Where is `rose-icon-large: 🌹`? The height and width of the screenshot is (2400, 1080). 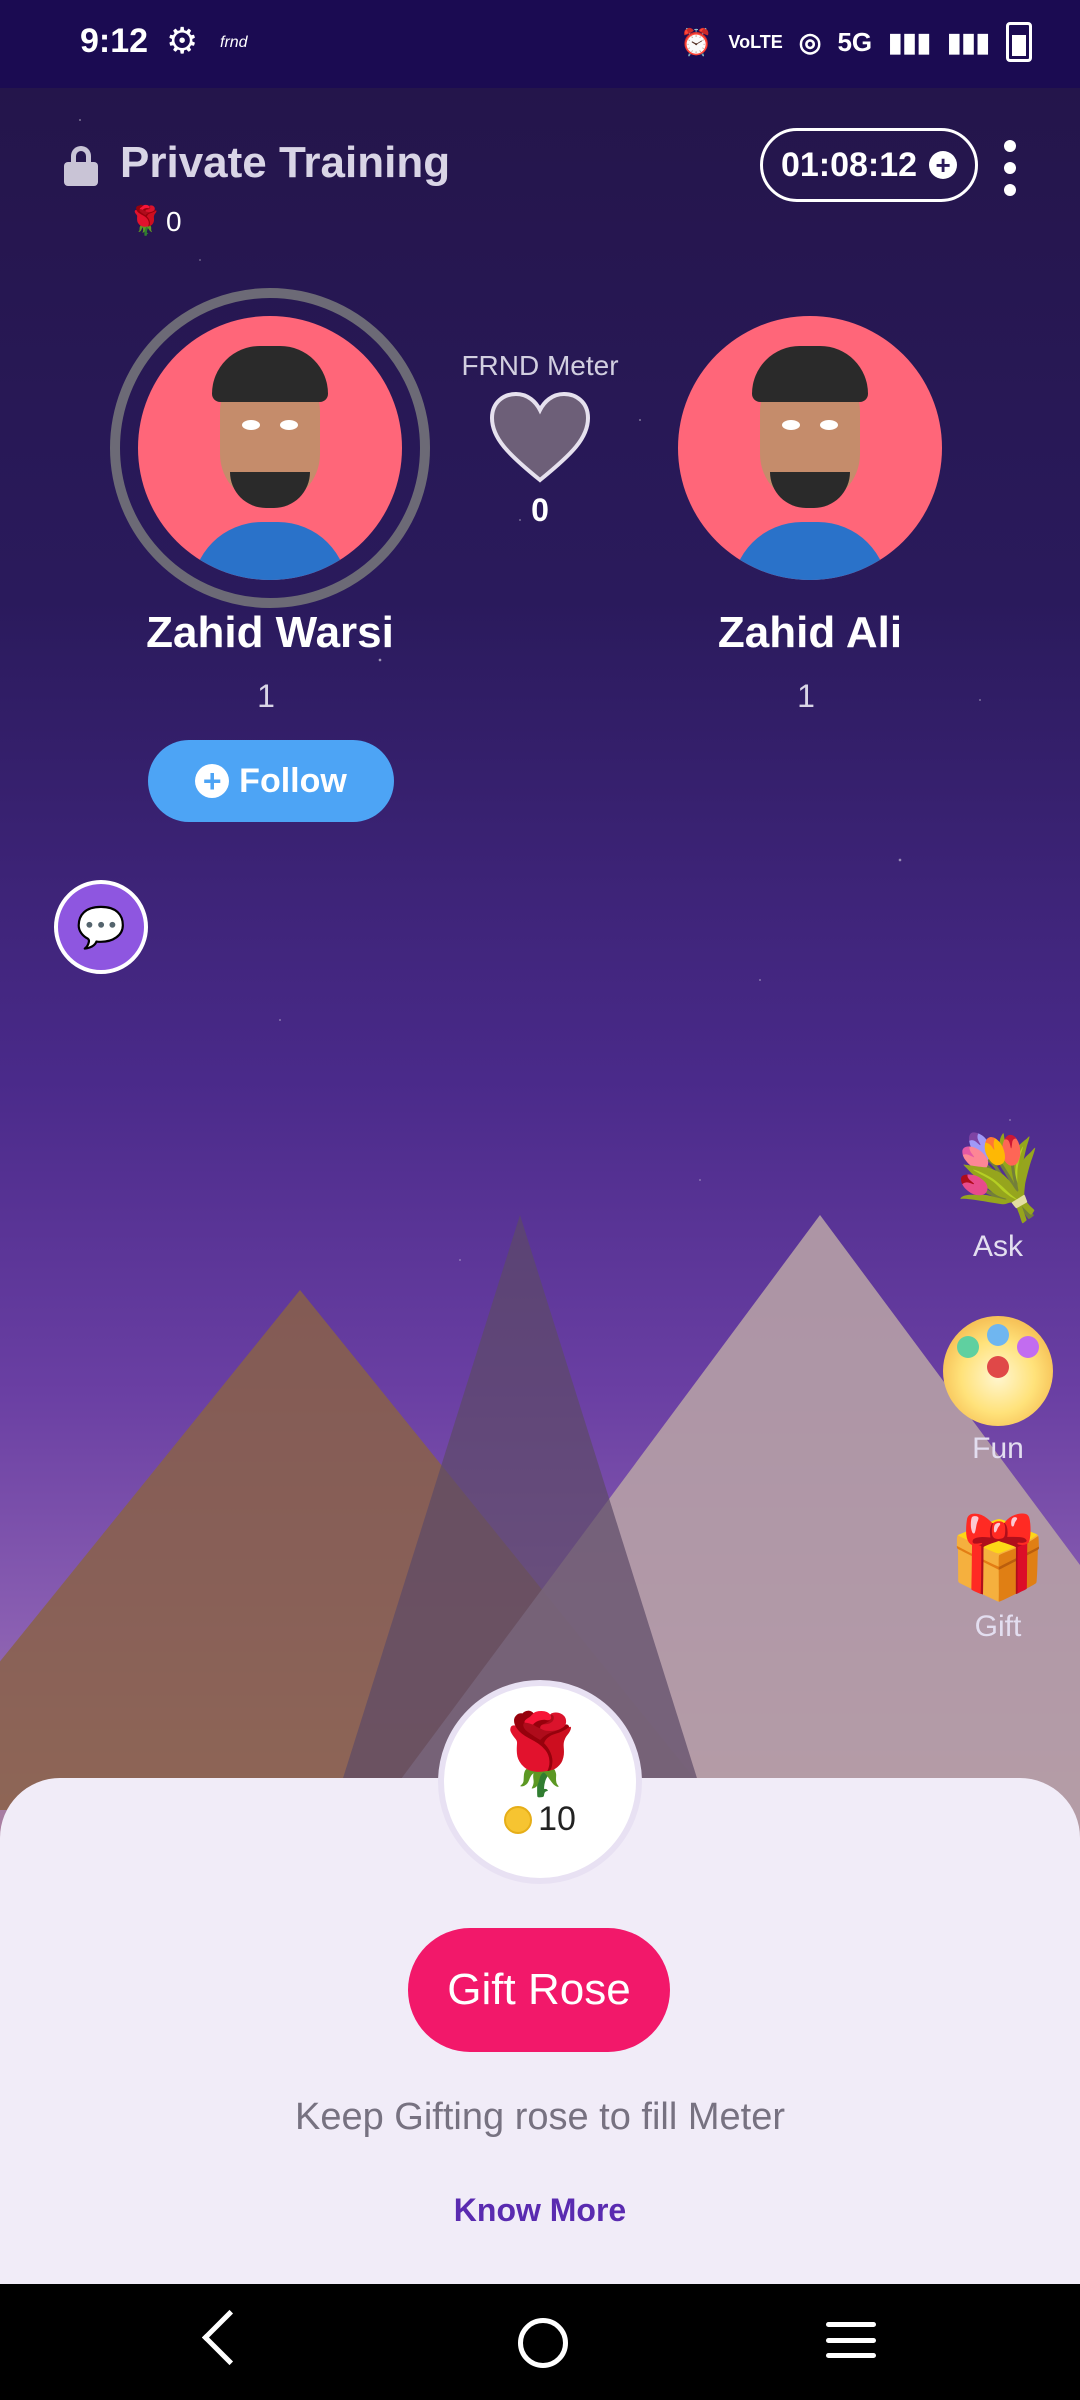
rose-icon-large: 🌹 is located at coordinates (540, 1754).